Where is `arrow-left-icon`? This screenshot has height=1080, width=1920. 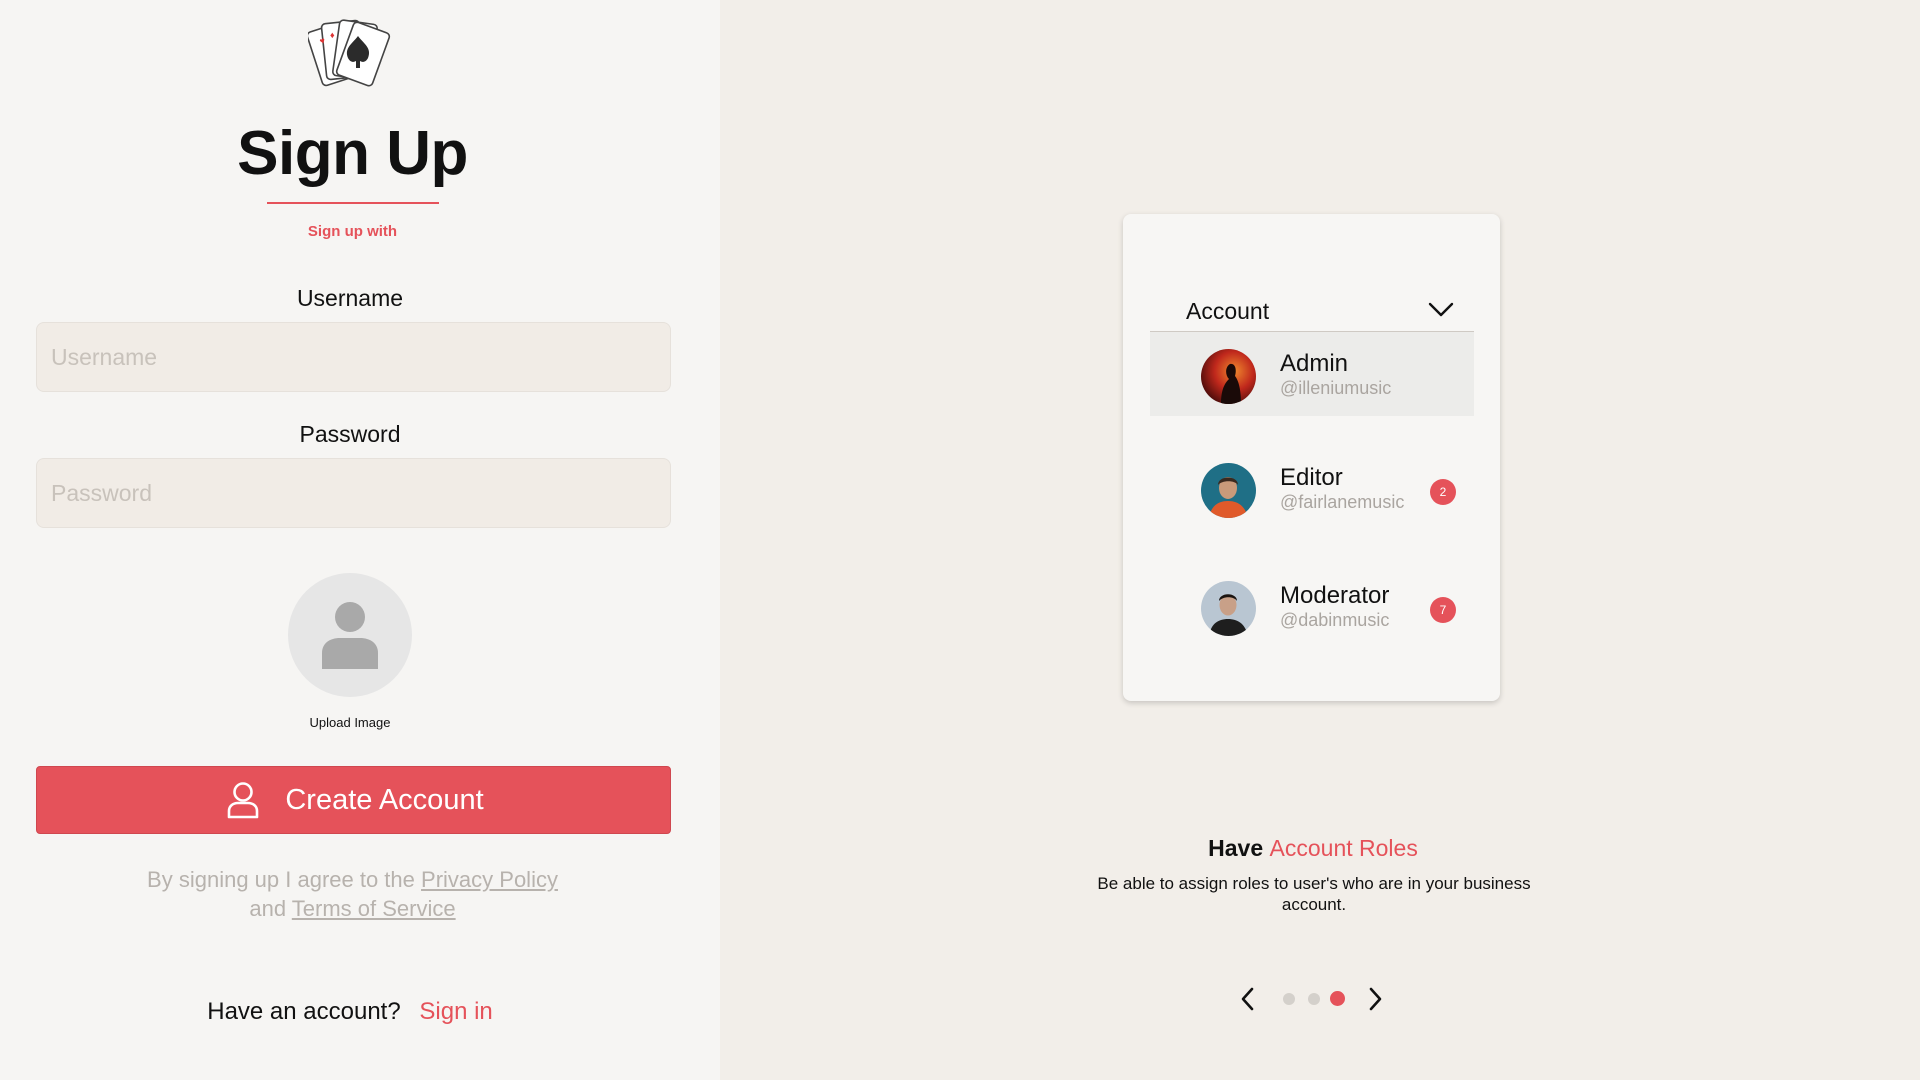
arrow-left-icon is located at coordinates (1247, 999).